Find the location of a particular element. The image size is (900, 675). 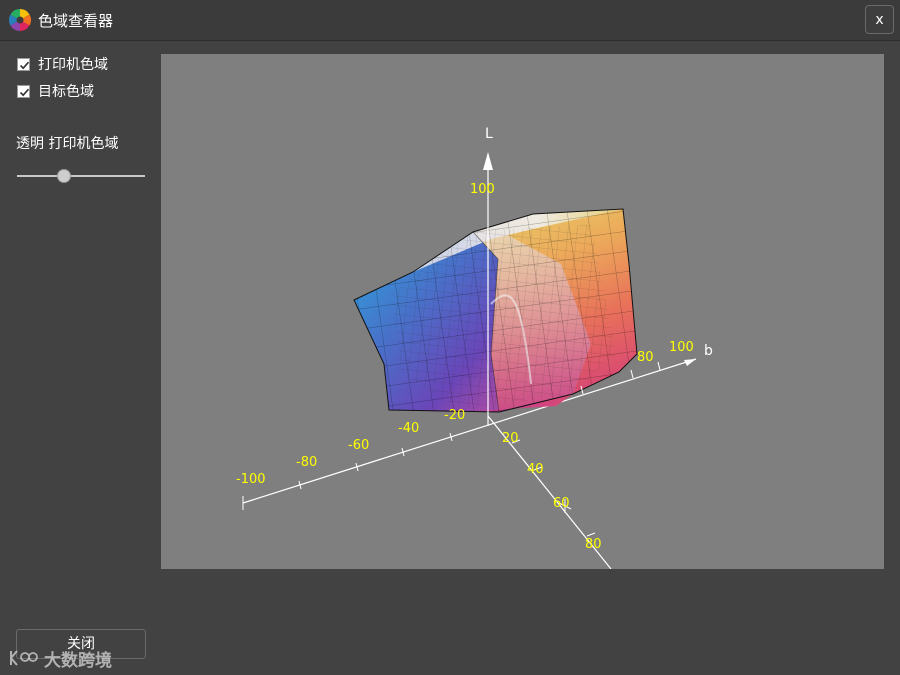

l-axis-tick-label: 100 is located at coordinates (482, 189).